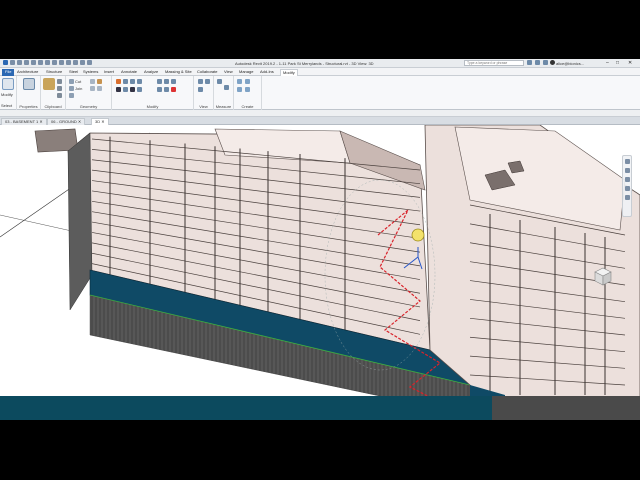 The height and width of the screenshot is (480, 640). I want to click on cut-label: Cut, so click(78, 81).